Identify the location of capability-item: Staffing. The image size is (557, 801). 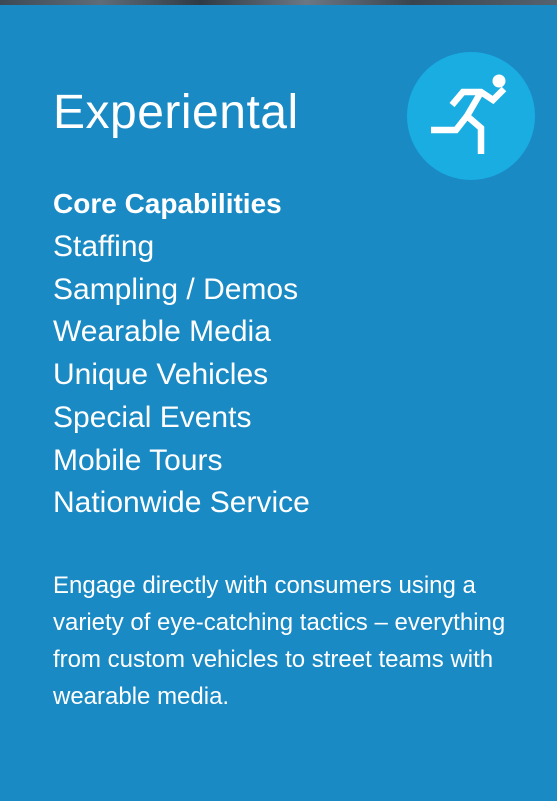
(104, 246).